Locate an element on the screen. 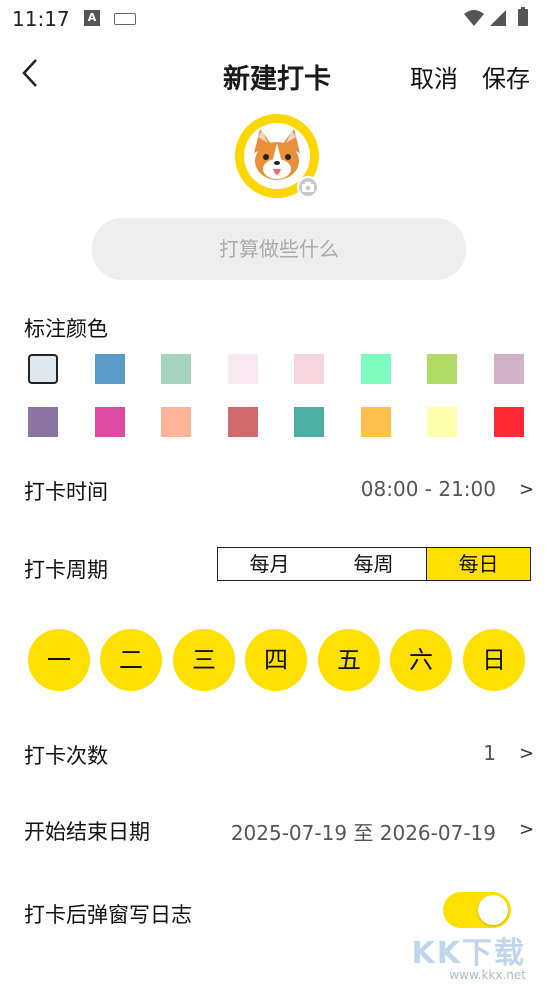 The image size is (554, 984). battery-icon is located at coordinates (523, 16).